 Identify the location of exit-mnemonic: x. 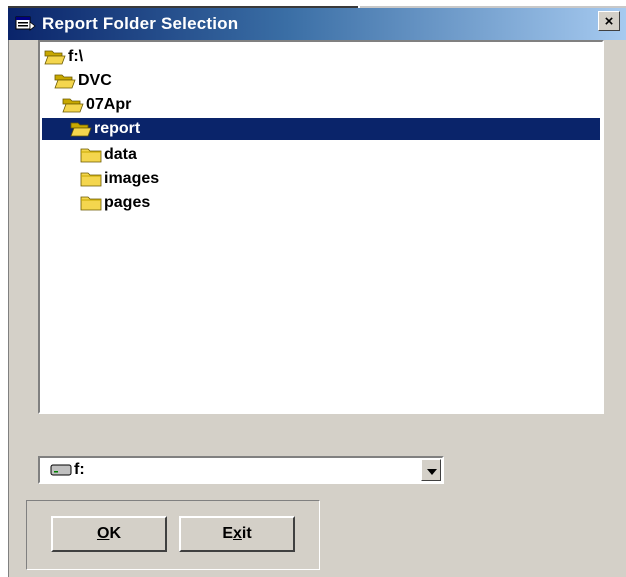
(237, 533).